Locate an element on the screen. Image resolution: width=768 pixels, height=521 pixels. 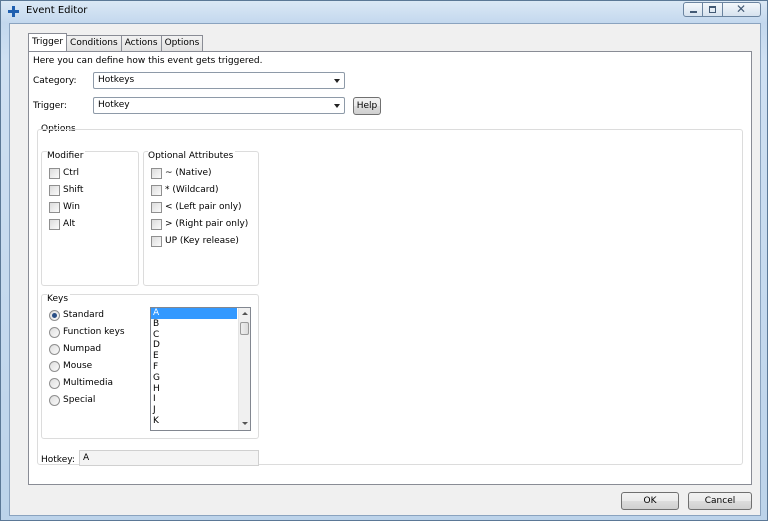
list-item: F is located at coordinates (200, 367).